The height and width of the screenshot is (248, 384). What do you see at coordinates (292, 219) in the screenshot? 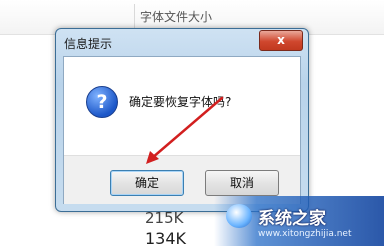
I see `watermark-site-name: 系统之家` at bounding box center [292, 219].